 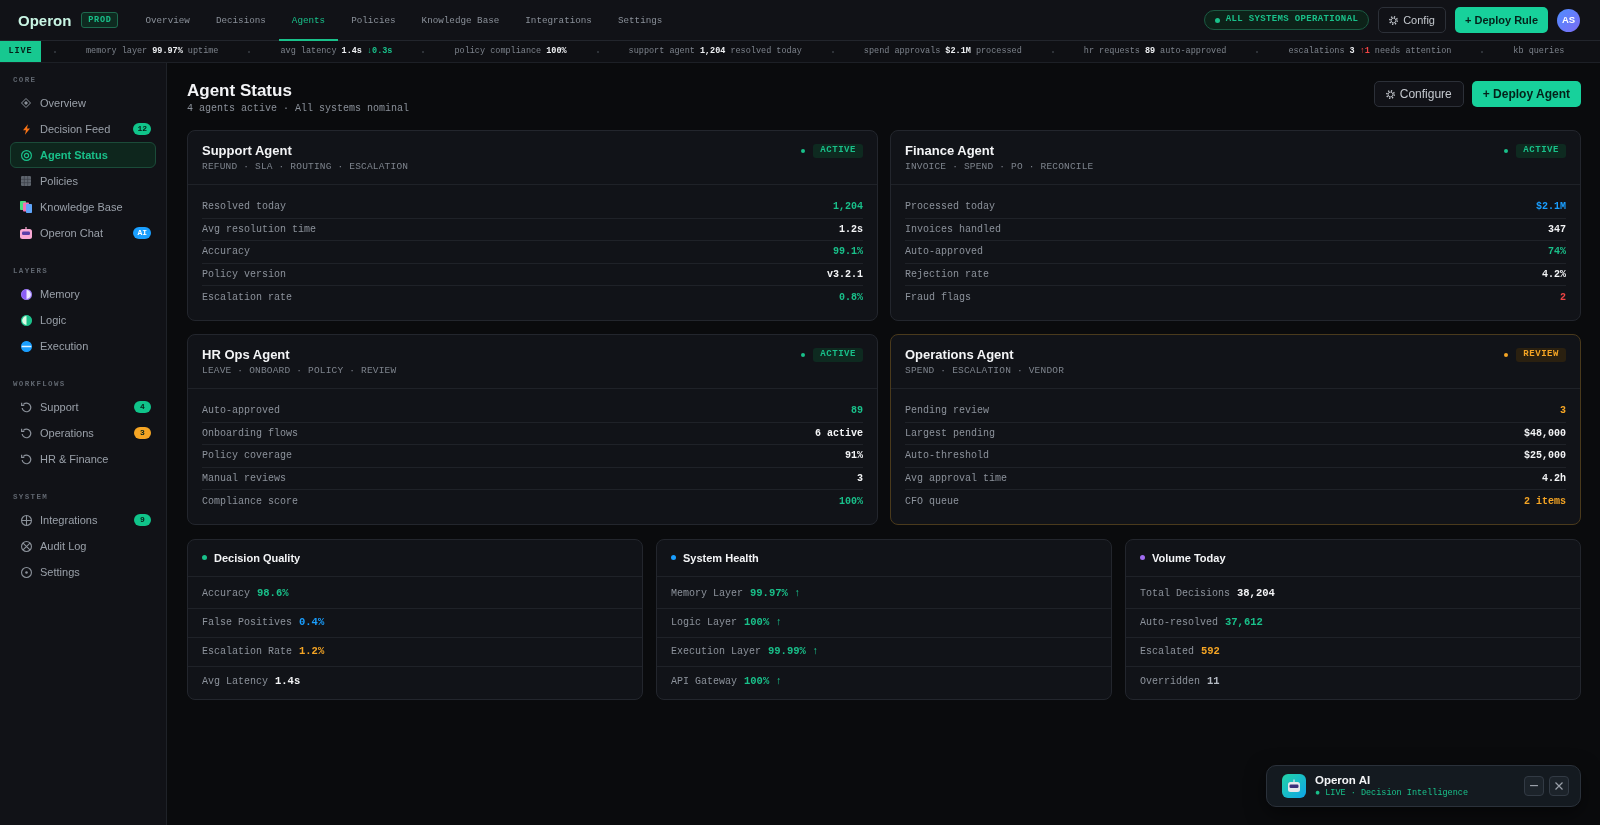 What do you see at coordinates (1390, 94) in the screenshot?
I see `gear-icon` at bounding box center [1390, 94].